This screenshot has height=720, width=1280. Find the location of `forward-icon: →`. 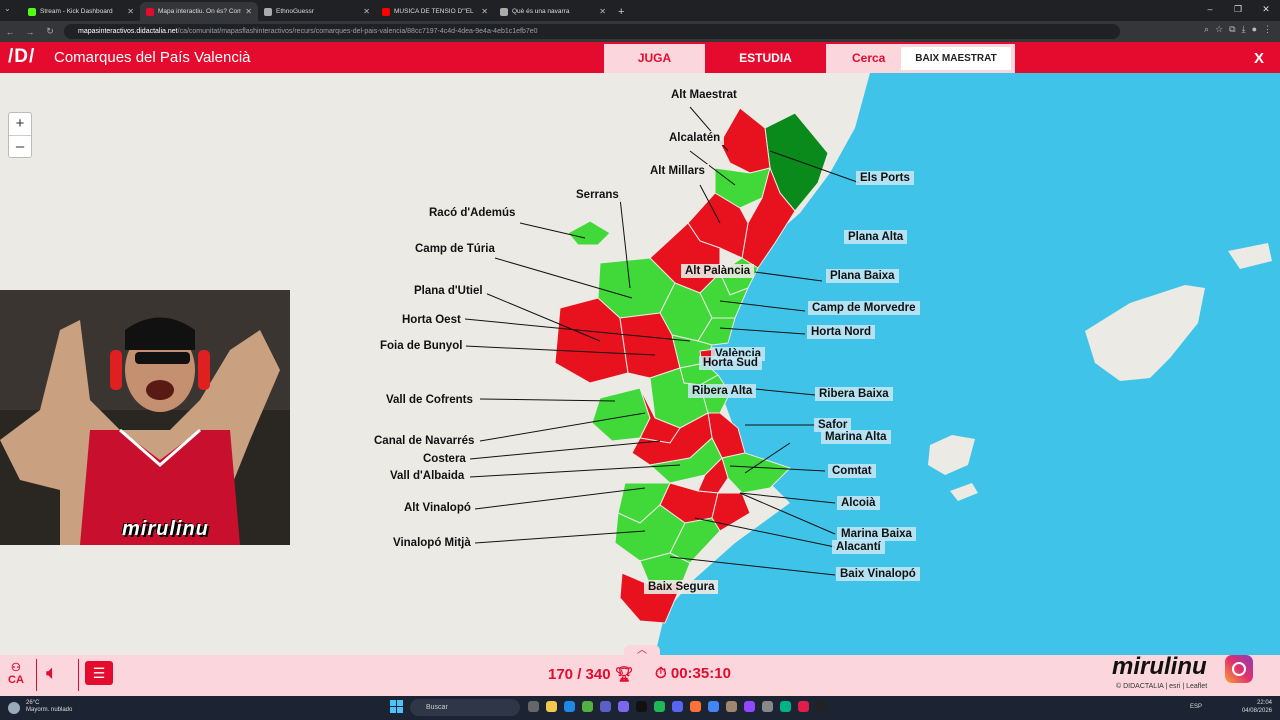

forward-icon: → is located at coordinates (30, 32).